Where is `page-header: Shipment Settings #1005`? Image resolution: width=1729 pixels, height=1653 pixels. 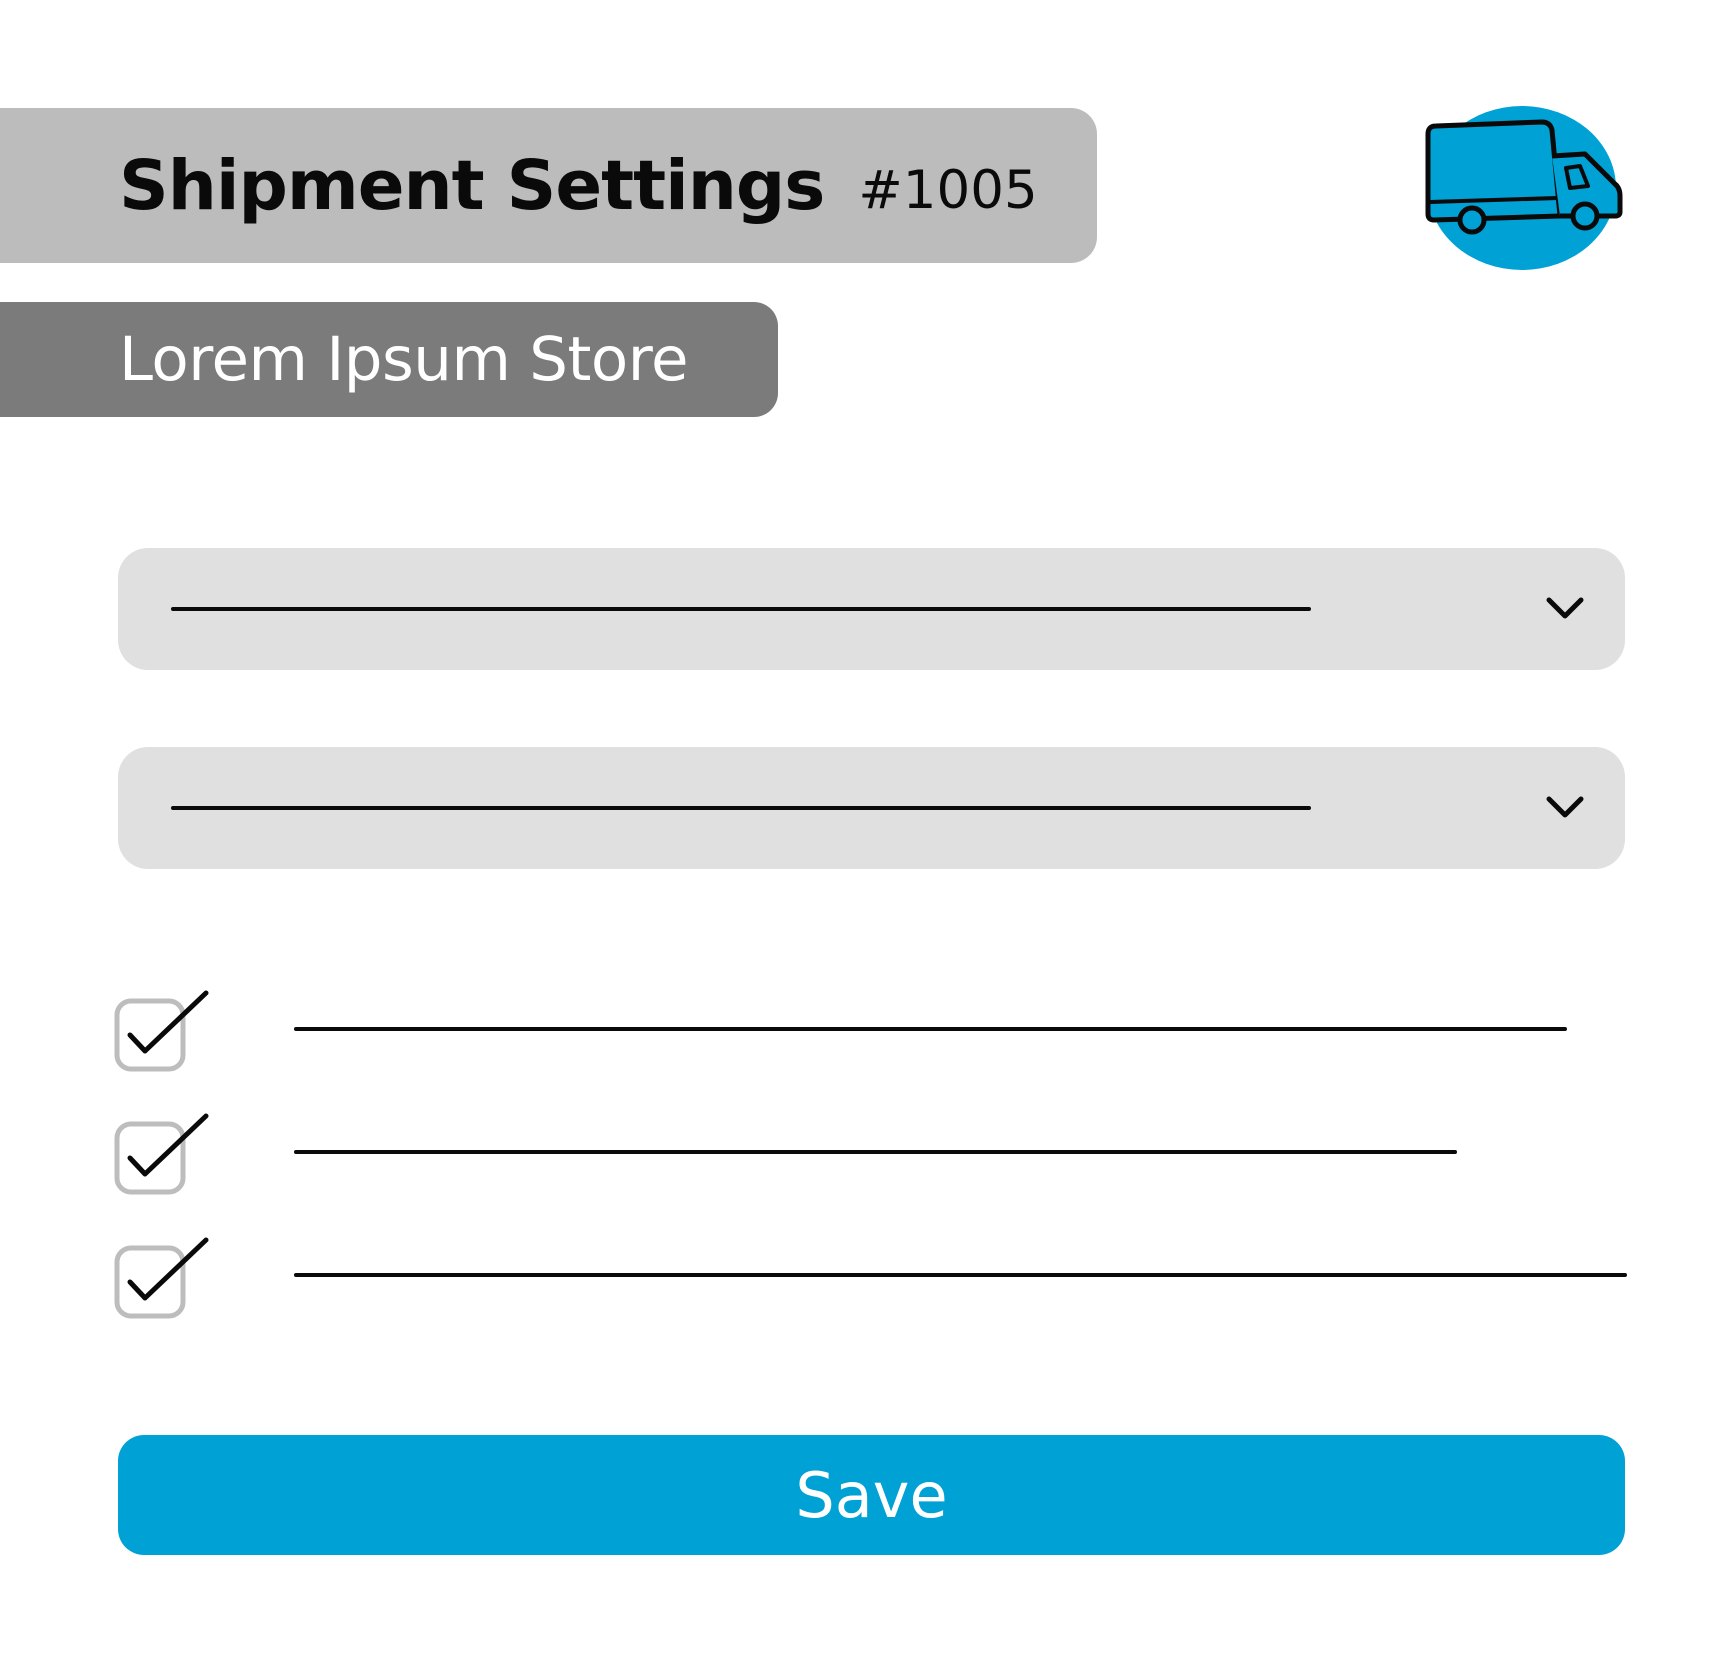 page-header: Shipment Settings #1005 is located at coordinates (548, 185).